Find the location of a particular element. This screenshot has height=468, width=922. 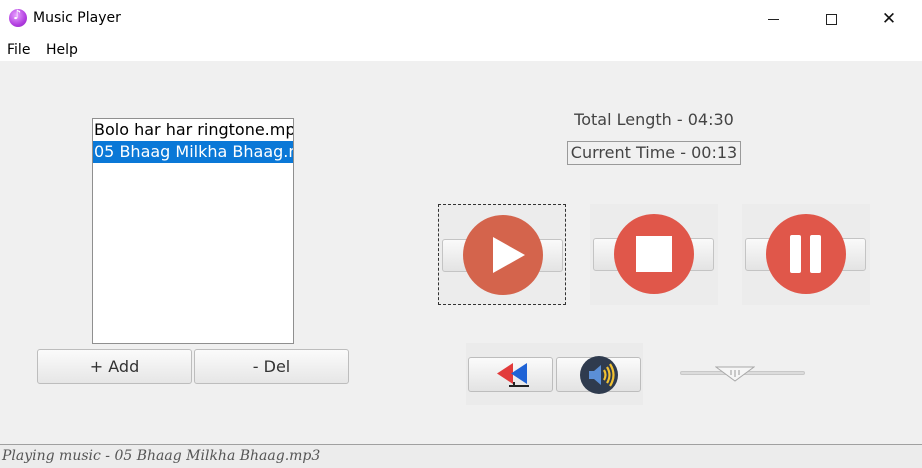

playlist-item: Bolo har har ringtone.mp is located at coordinates (193, 130).